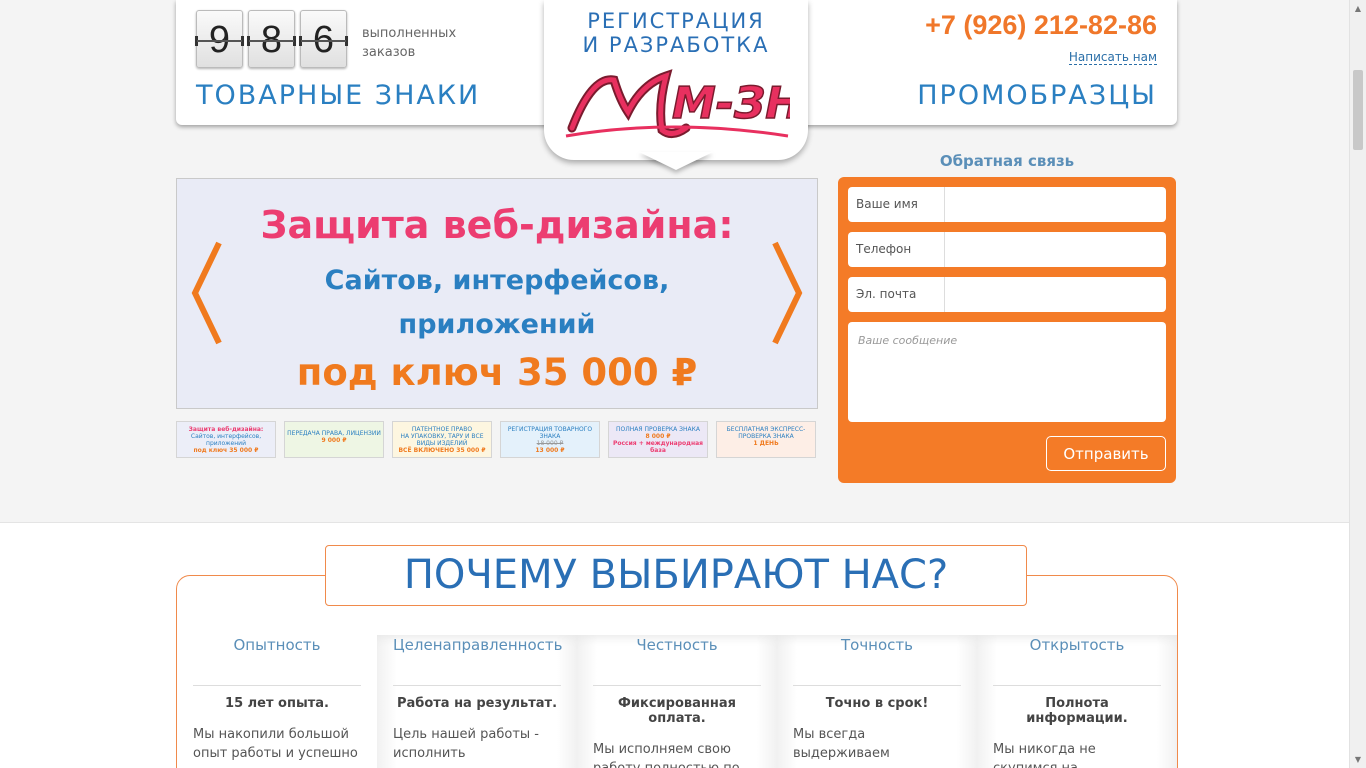 The height and width of the screenshot is (768, 1366). Describe the element at coordinates (1044, 755) in the screenshot. I see `why-column-text: Мы никогда не скупимся на информацию и` at that location.